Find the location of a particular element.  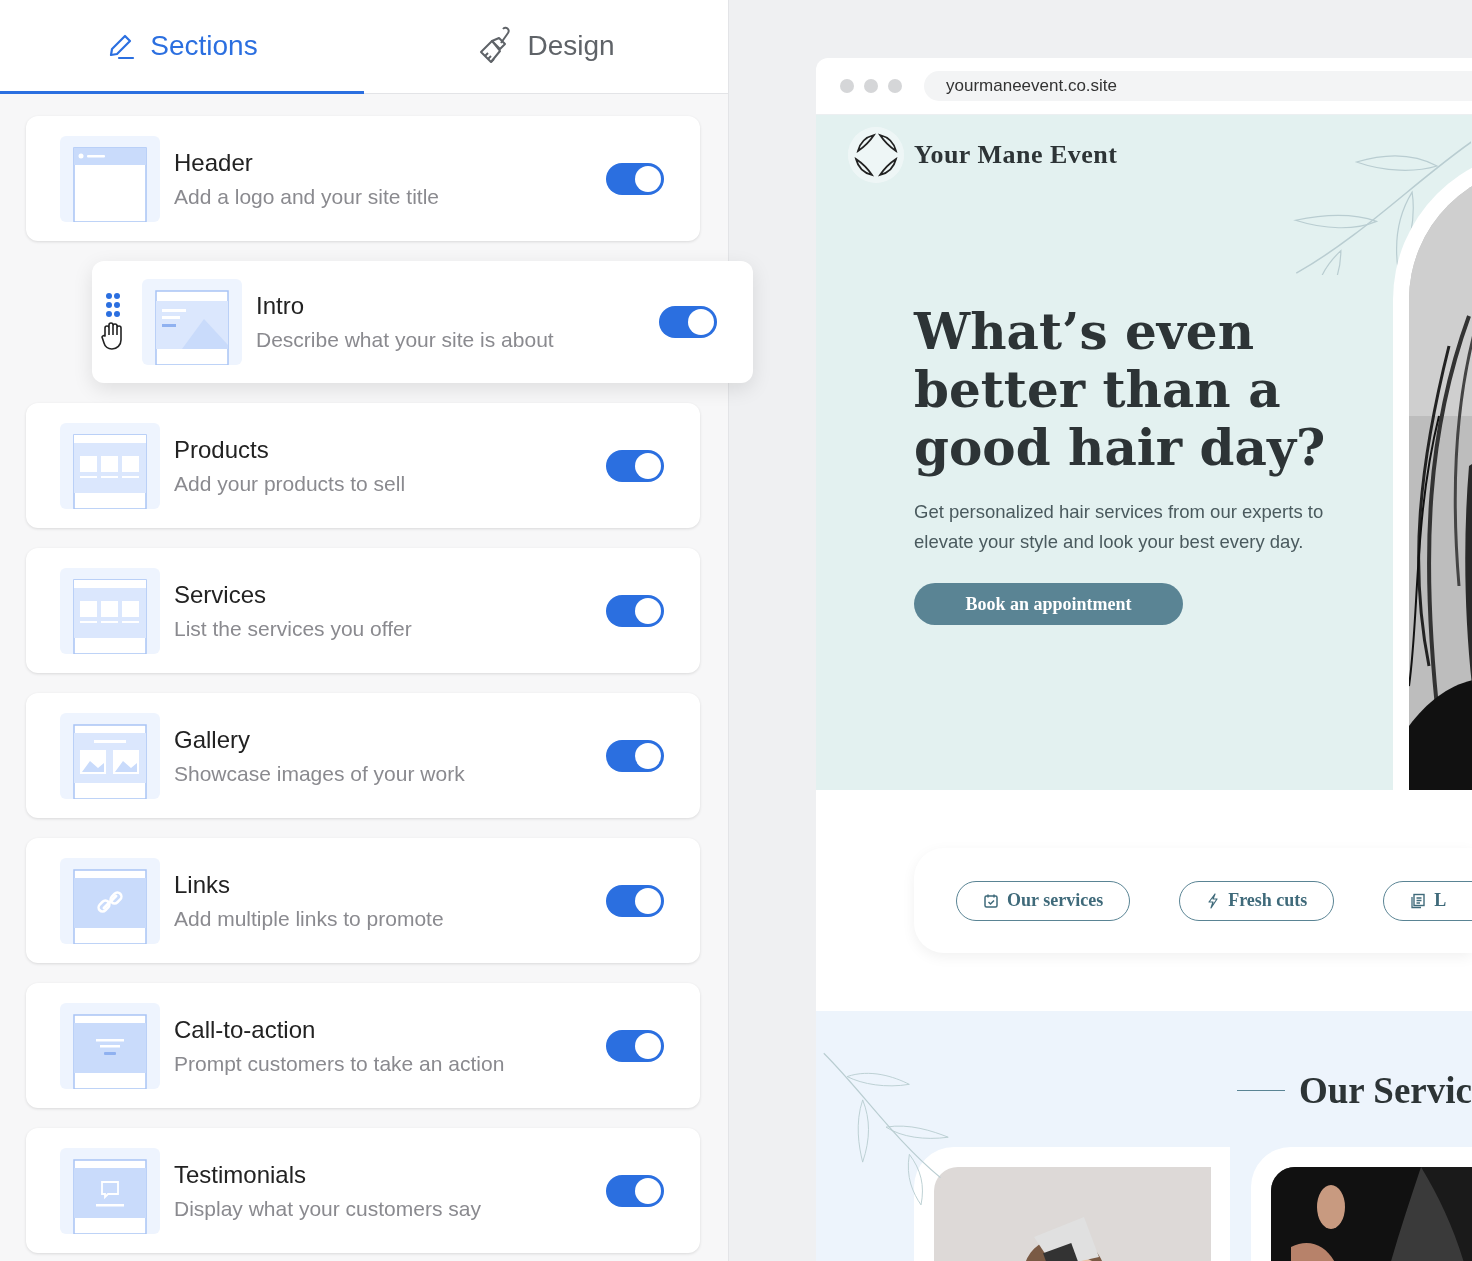

section-card: Testimonials Display what your customers say is located at coordinates (363, 1190).